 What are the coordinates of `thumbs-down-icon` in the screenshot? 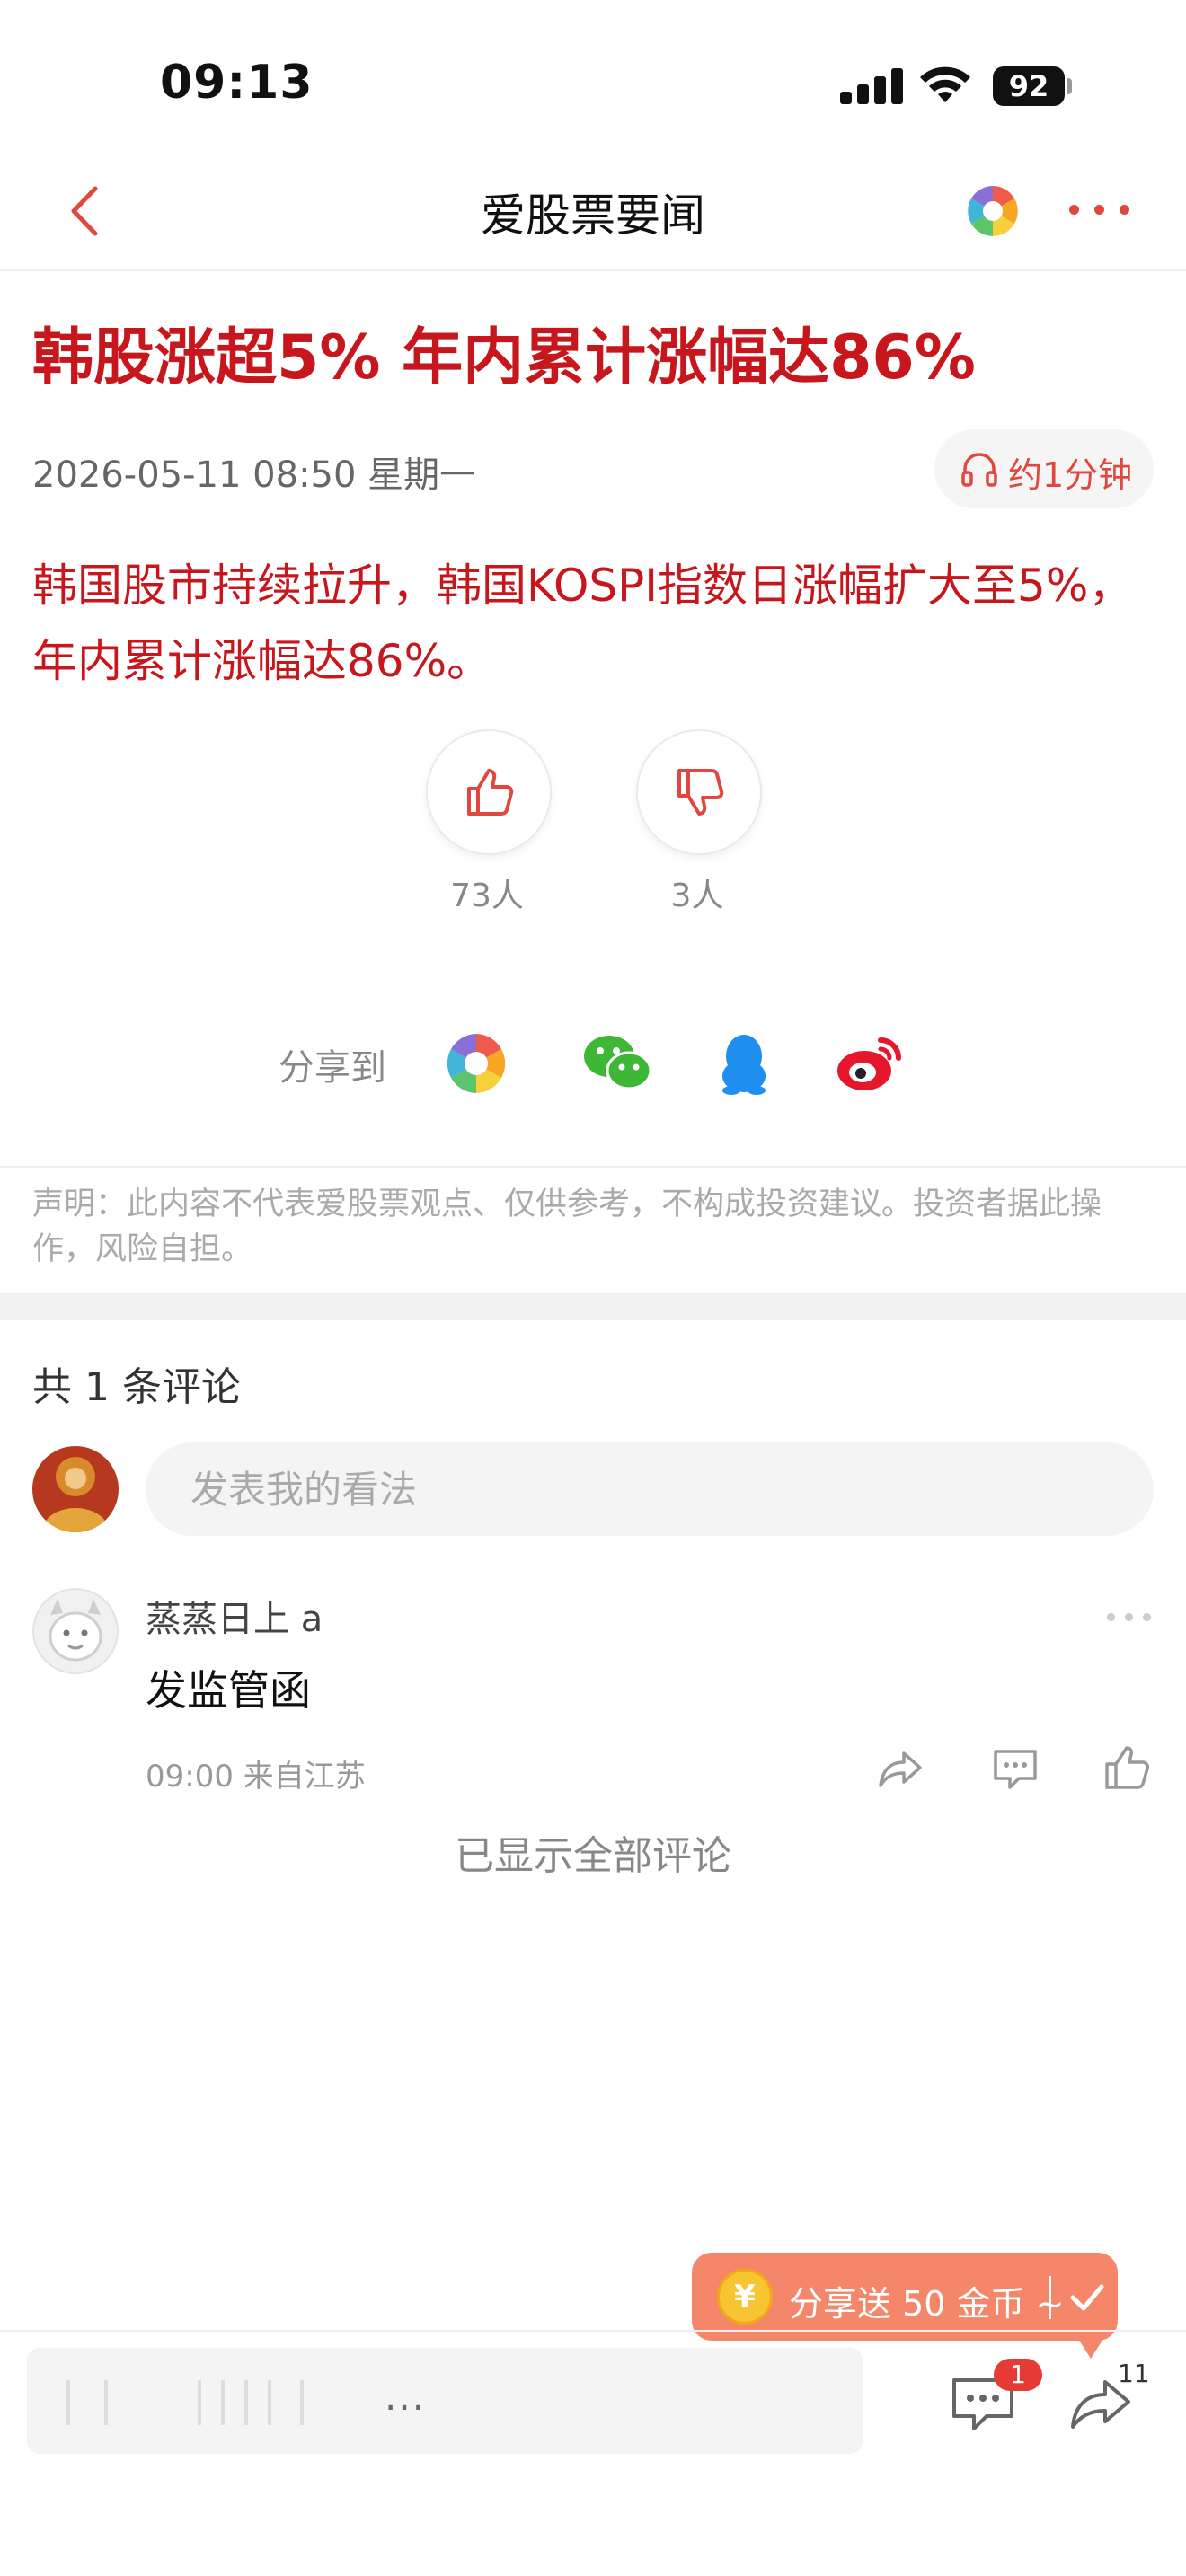 It's located at (700, 792).